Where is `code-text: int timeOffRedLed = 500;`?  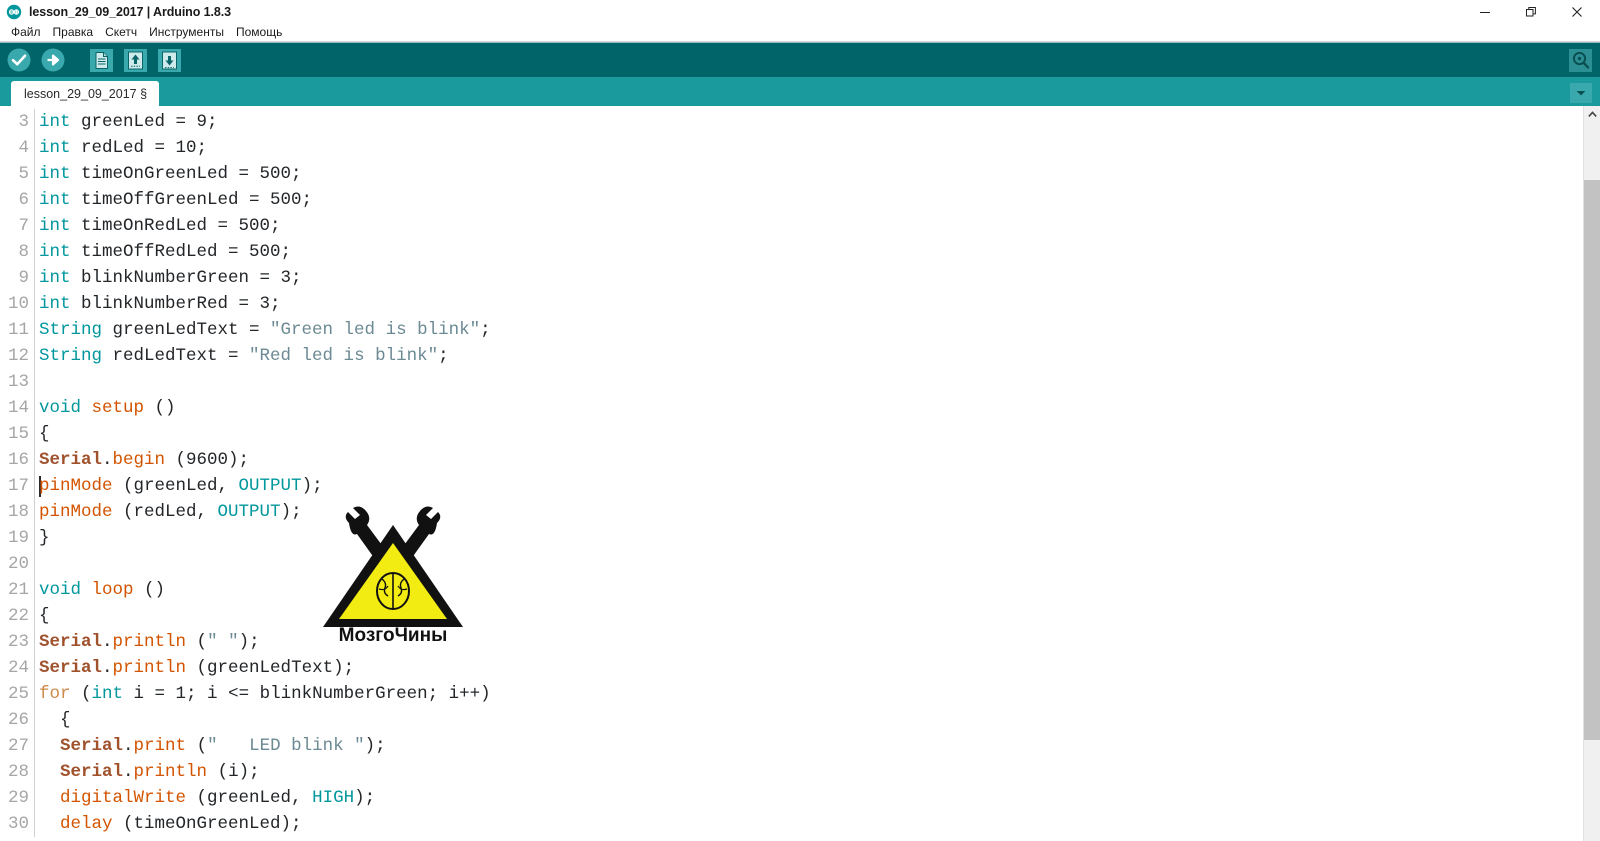 code-text: int timeOffRedLed = 500; is located at coordinates (163, 252).